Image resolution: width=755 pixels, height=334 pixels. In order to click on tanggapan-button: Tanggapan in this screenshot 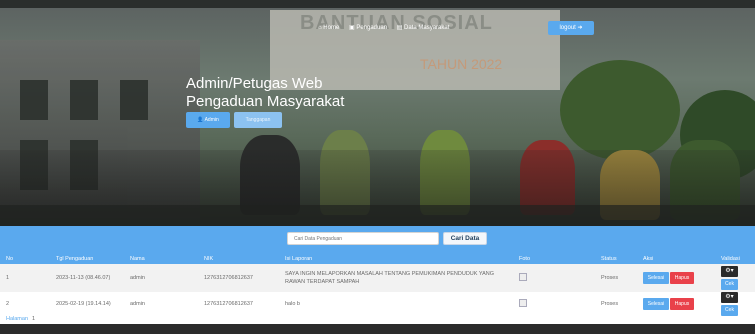, I will do `click(258, 120)`.